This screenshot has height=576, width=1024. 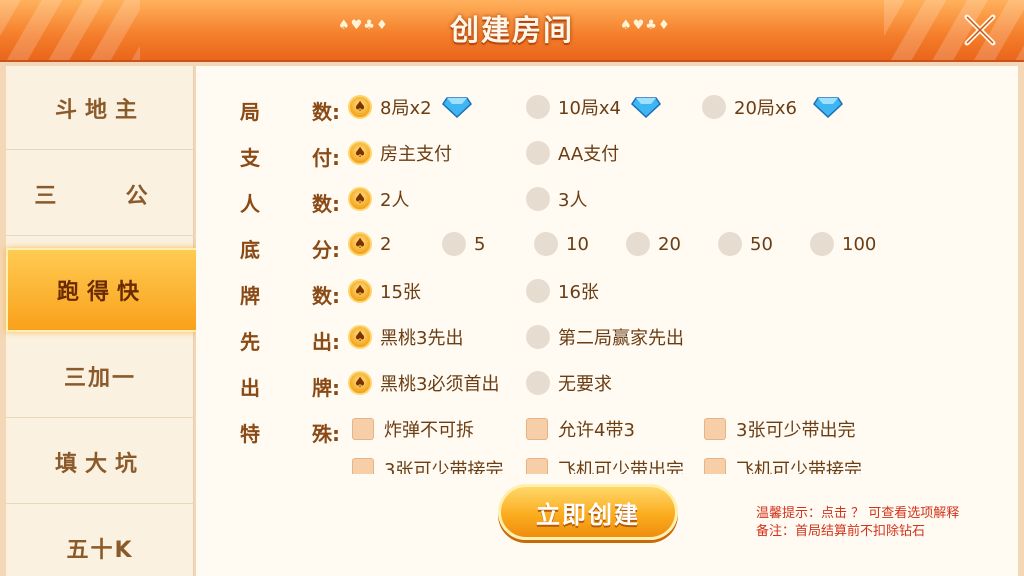 What do you see at coordinates (645, 25) in the screenshot?
I see `suits-decoration-right: ♠♥♣♦` at bounding box center [645, 25].